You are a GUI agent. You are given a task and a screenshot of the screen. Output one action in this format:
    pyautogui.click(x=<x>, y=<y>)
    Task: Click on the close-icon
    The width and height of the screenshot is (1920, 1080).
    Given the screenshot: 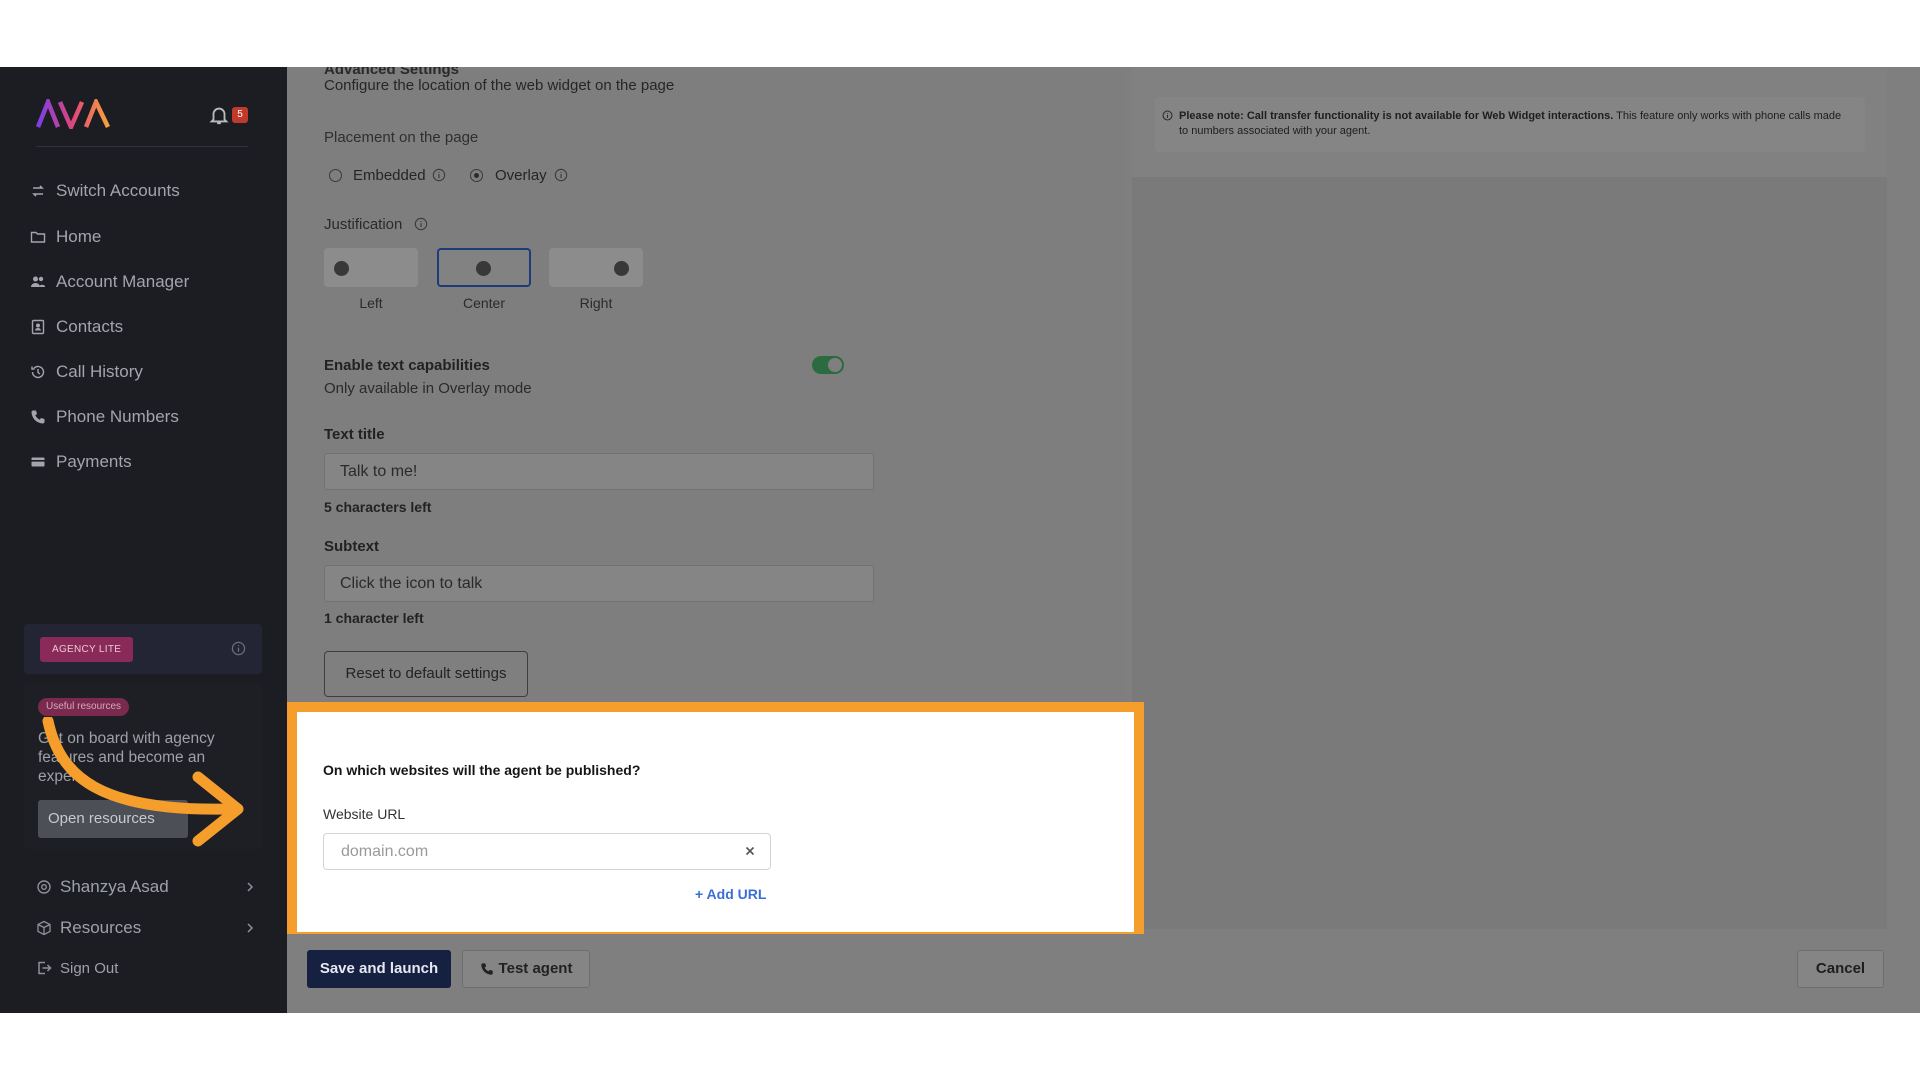 What is the action you would take?
    pyautogui.click(x=750, y=851)
    